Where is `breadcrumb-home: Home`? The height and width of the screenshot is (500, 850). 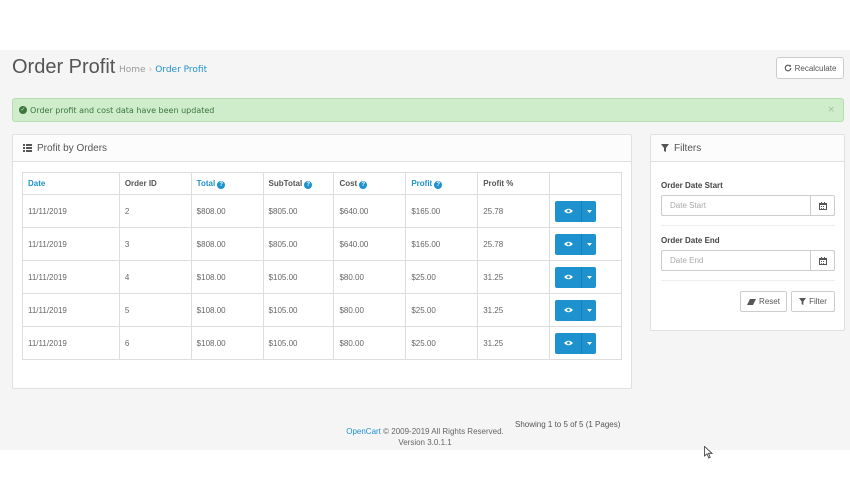 breadcrumb-home: Home is located at coordinates (132, 70).